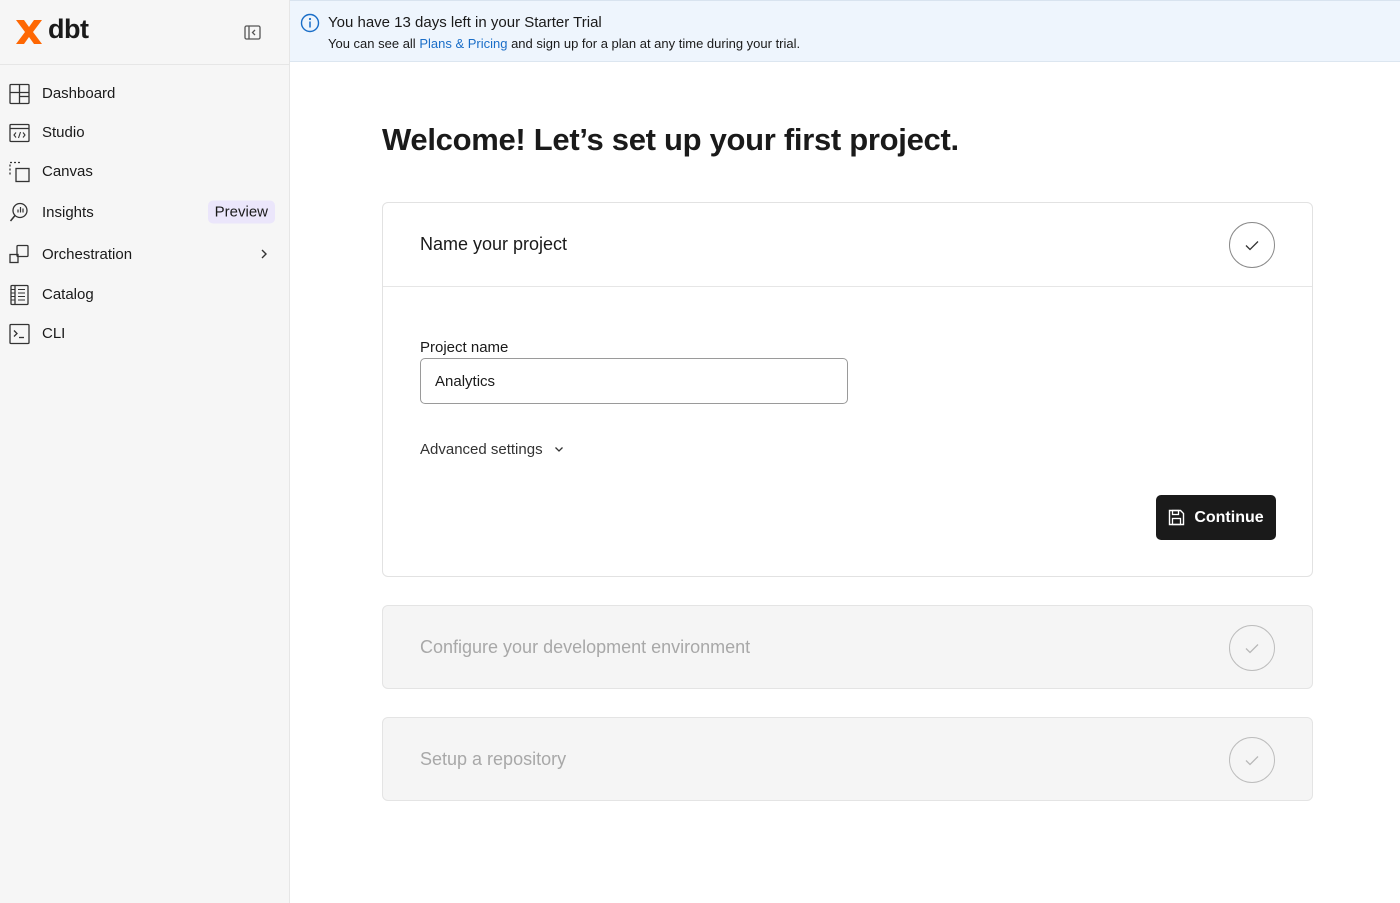 This screenshot has width=1400, height=903. Describe the element at coordinates (144, 171) in the screenshot. I see `sidebar-item-canvas: Canvas` at that location.